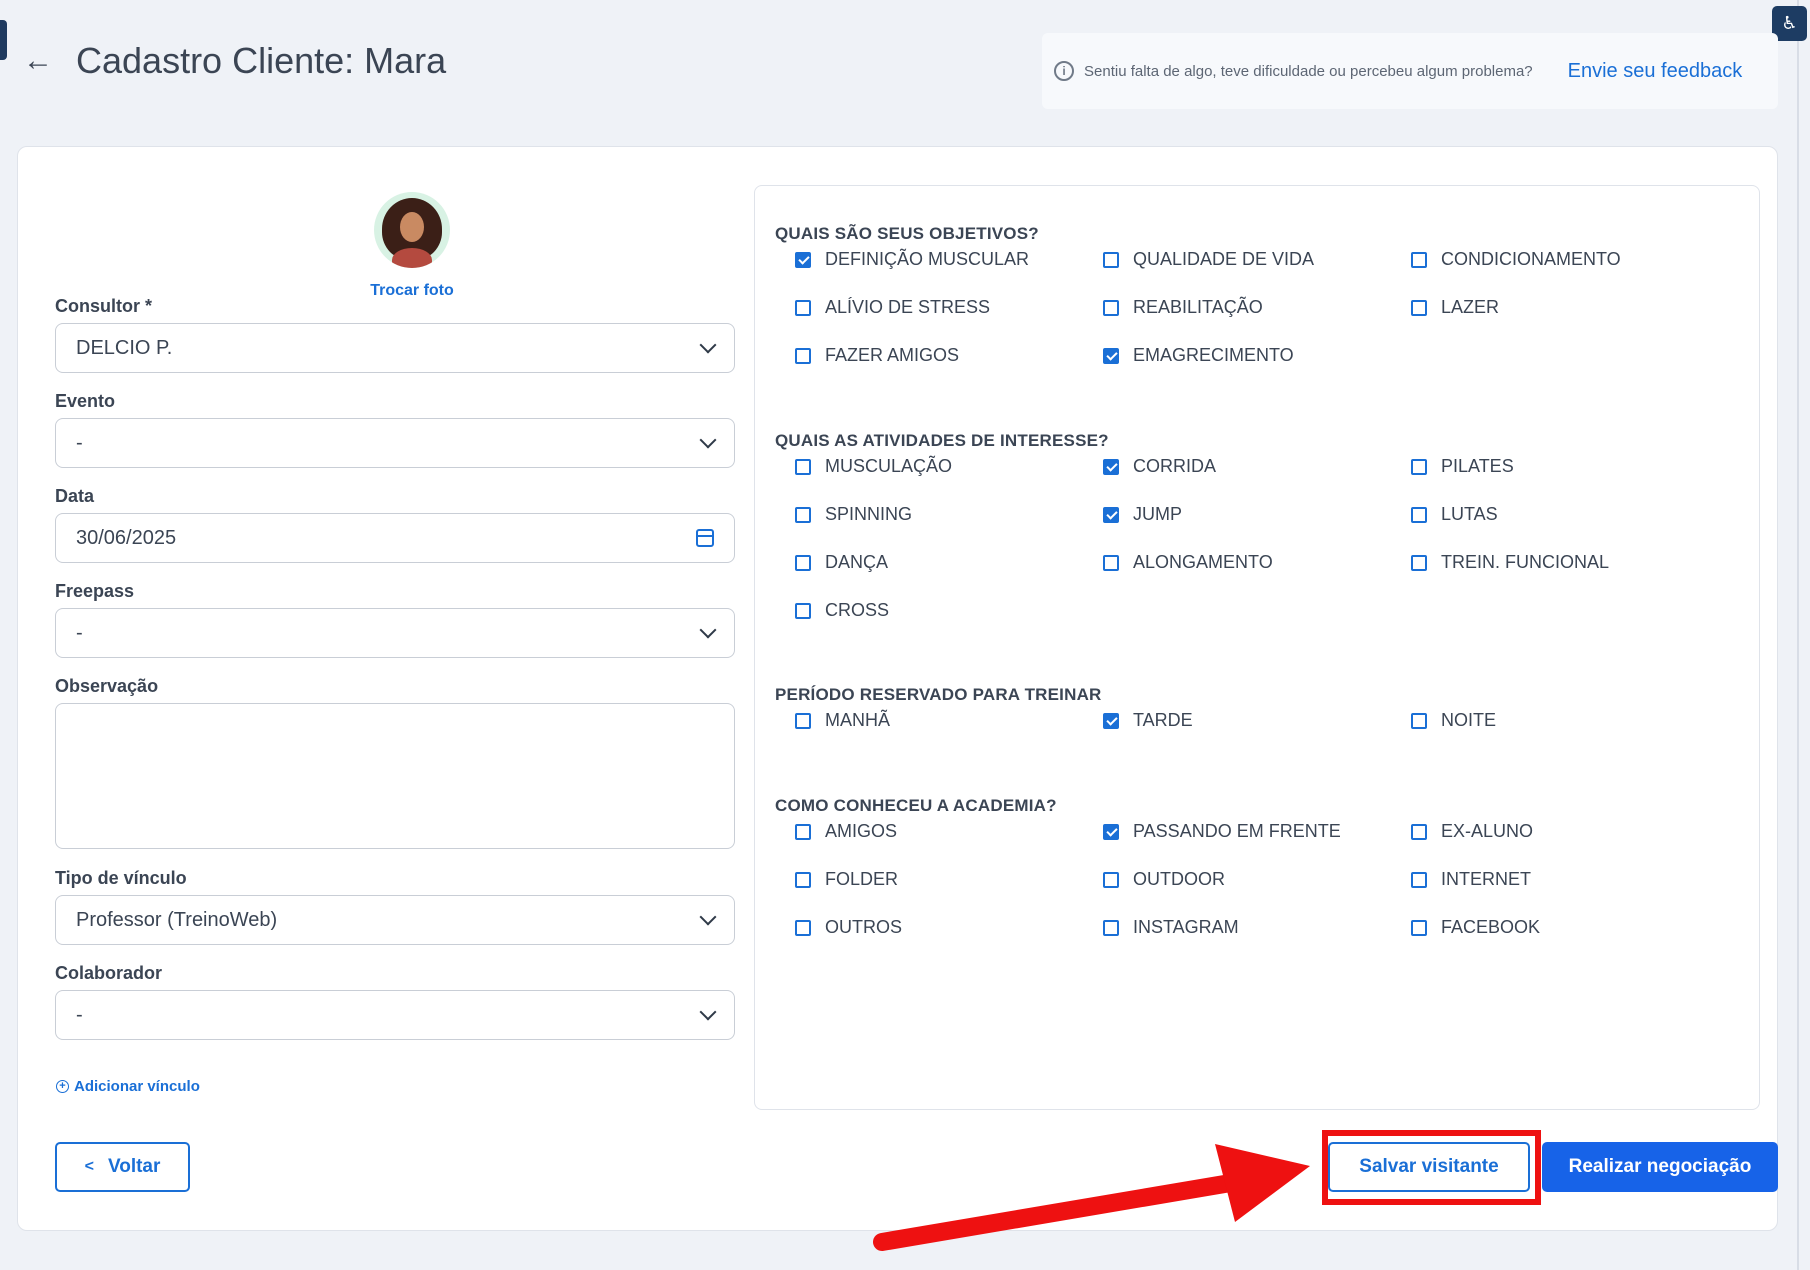  I want to click on checkbox-option: AMIGOS, so click(846, 831).